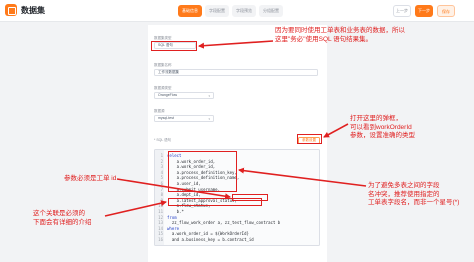  What do you see at coordinates (161, 195) in the screenshot?
I see `line-number: 8` at bounding box center [161, 195].